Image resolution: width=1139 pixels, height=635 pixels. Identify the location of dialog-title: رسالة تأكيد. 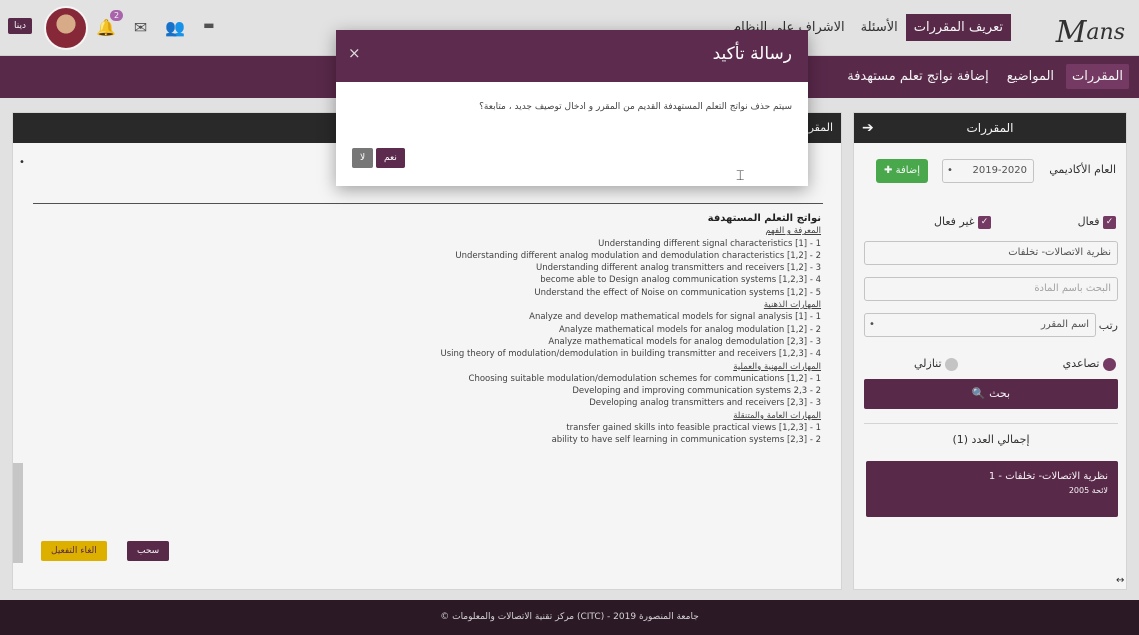
(752, 54).